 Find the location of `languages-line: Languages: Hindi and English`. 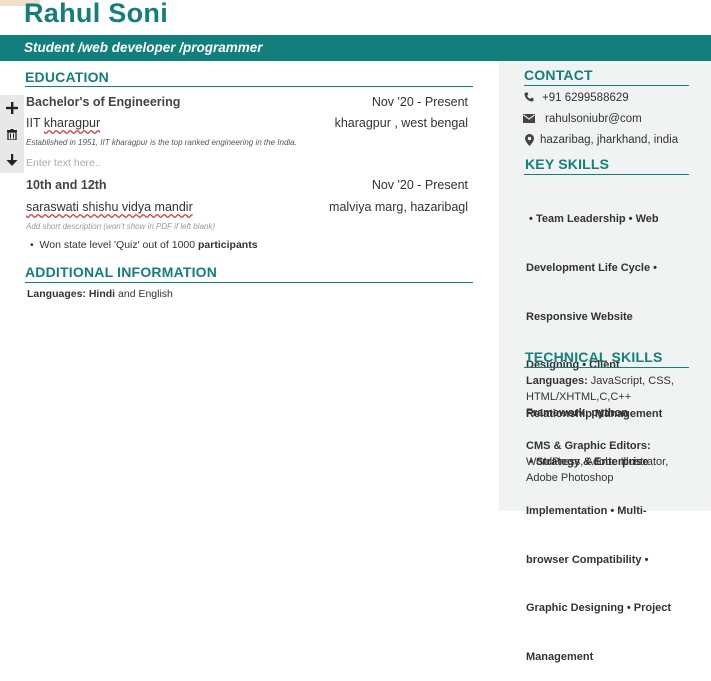

languages-line: Languages: Hindi and English is located at coordinates (100, 294).